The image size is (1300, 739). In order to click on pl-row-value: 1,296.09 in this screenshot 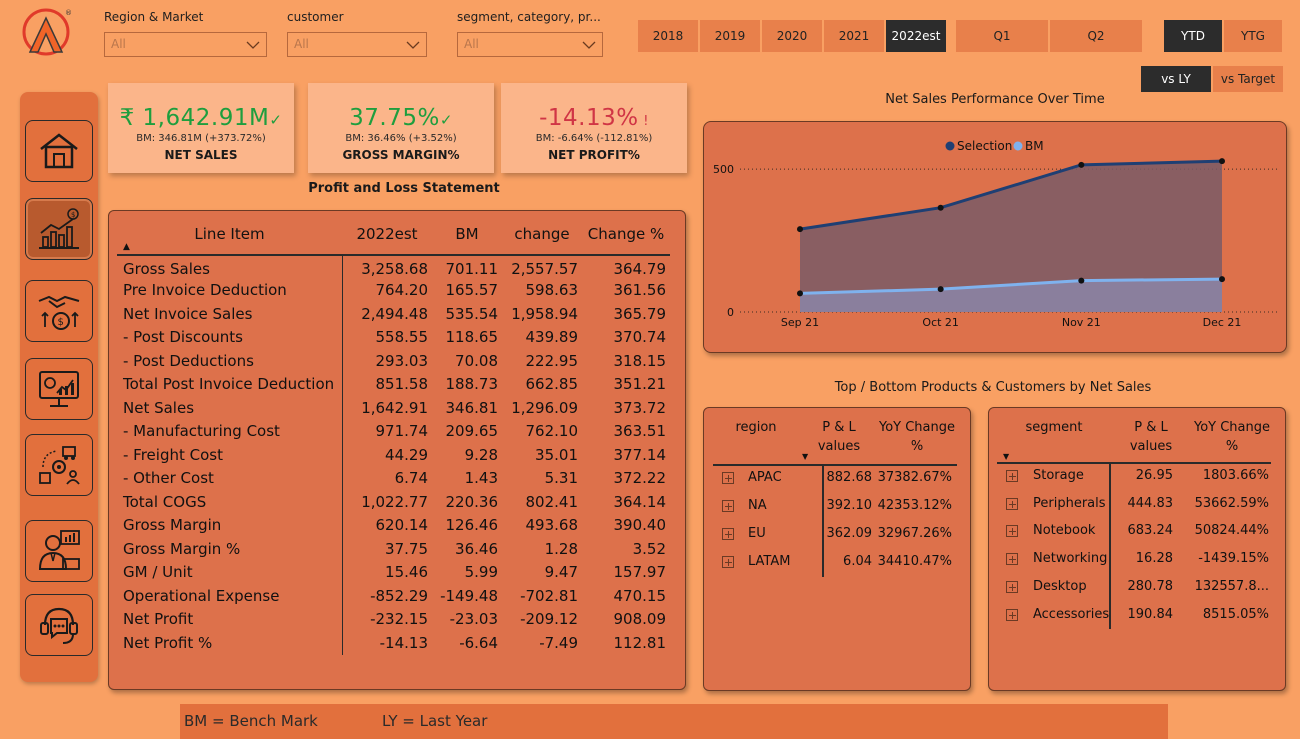, I will do `click(544, 407)`.